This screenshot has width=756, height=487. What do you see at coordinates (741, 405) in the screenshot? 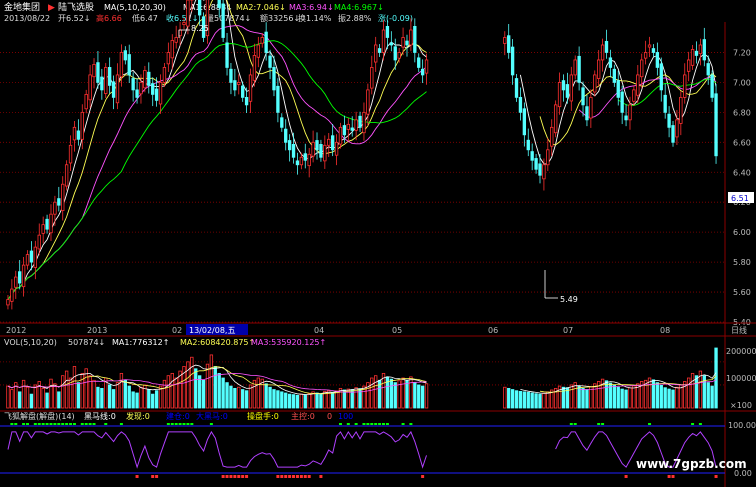
I see `vol-unit: ×100` at bounding box center [741, 405].